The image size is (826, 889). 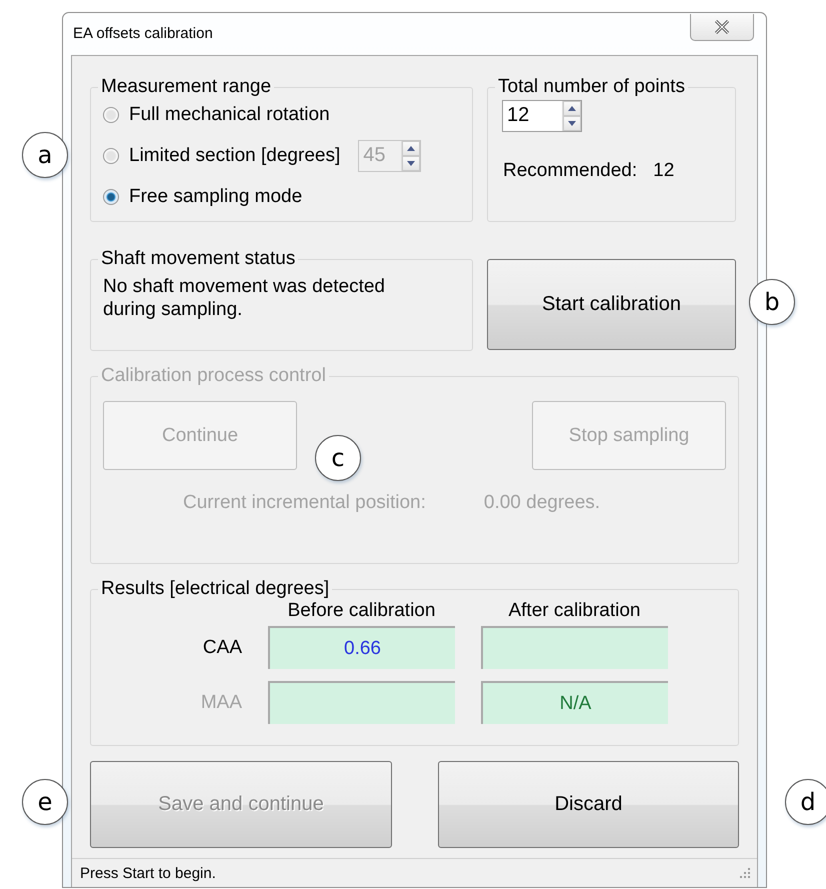 What do you see at coordinates (591, 87) in the screenshot?
I see `group-title: Total number of points` at bounding box center [591, 87].